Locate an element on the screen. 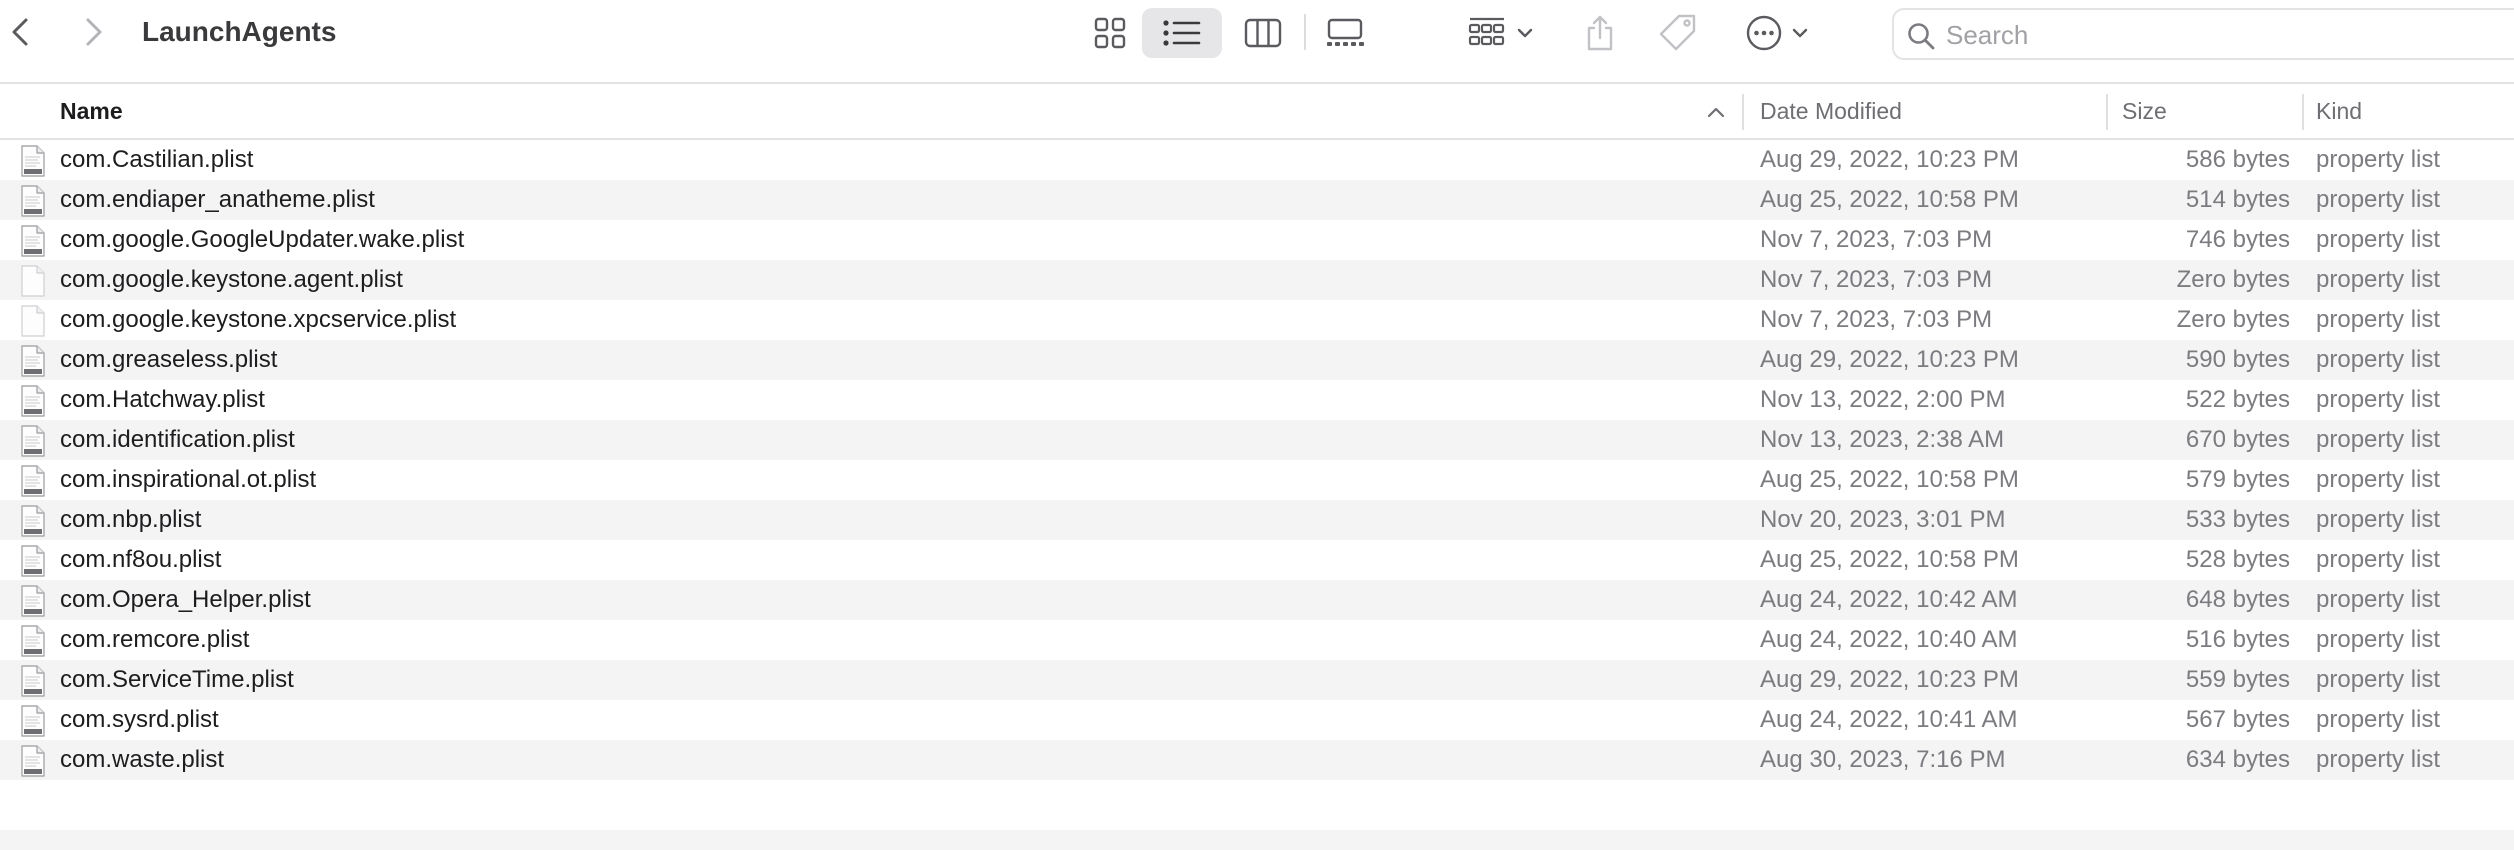 The height and width of the screenshot is (850, 2514). column-header-name: Name is located at coordinates (900, 111).